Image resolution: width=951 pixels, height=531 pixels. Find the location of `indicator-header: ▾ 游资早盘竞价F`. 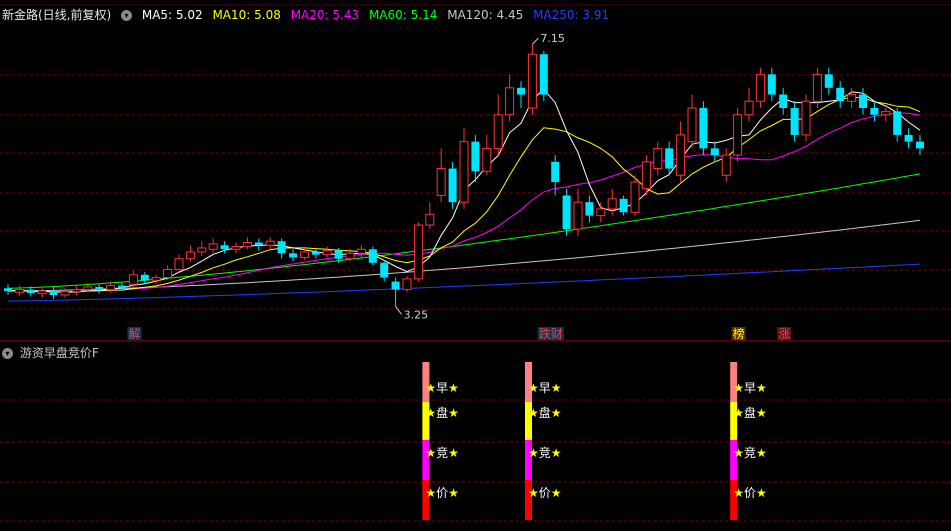

indicator-header: ▾ 游资早盘竞价F is located at coordinates (50, 352).